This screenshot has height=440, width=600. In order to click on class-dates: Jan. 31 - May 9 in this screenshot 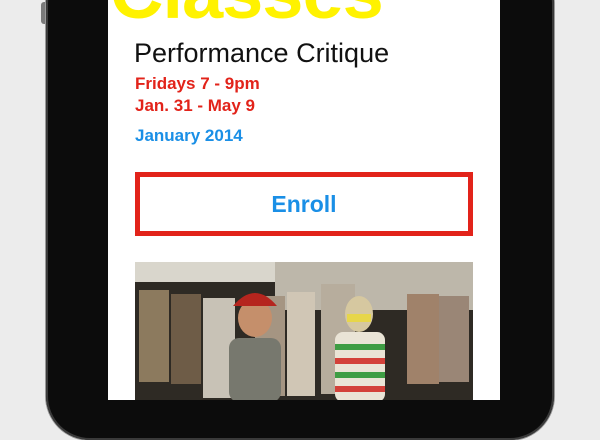, I will do `click(195, 105)`.